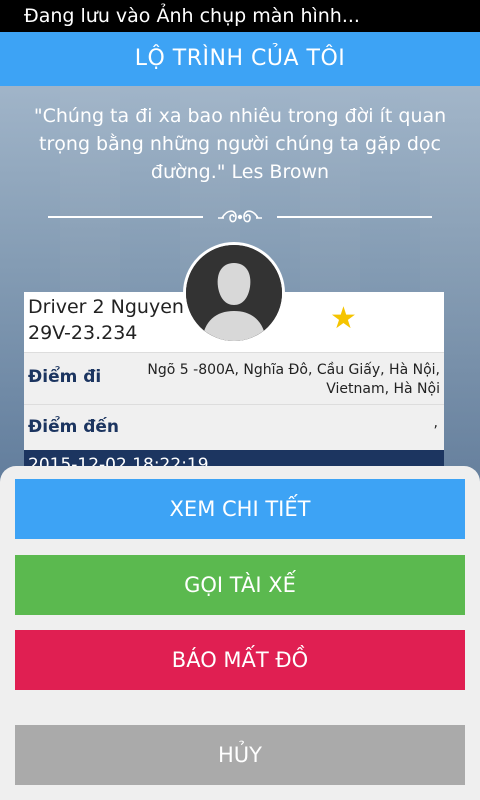  I want to click on report-lost-item-button: BÁO MẤT ĐỒ, so click(240, 660).